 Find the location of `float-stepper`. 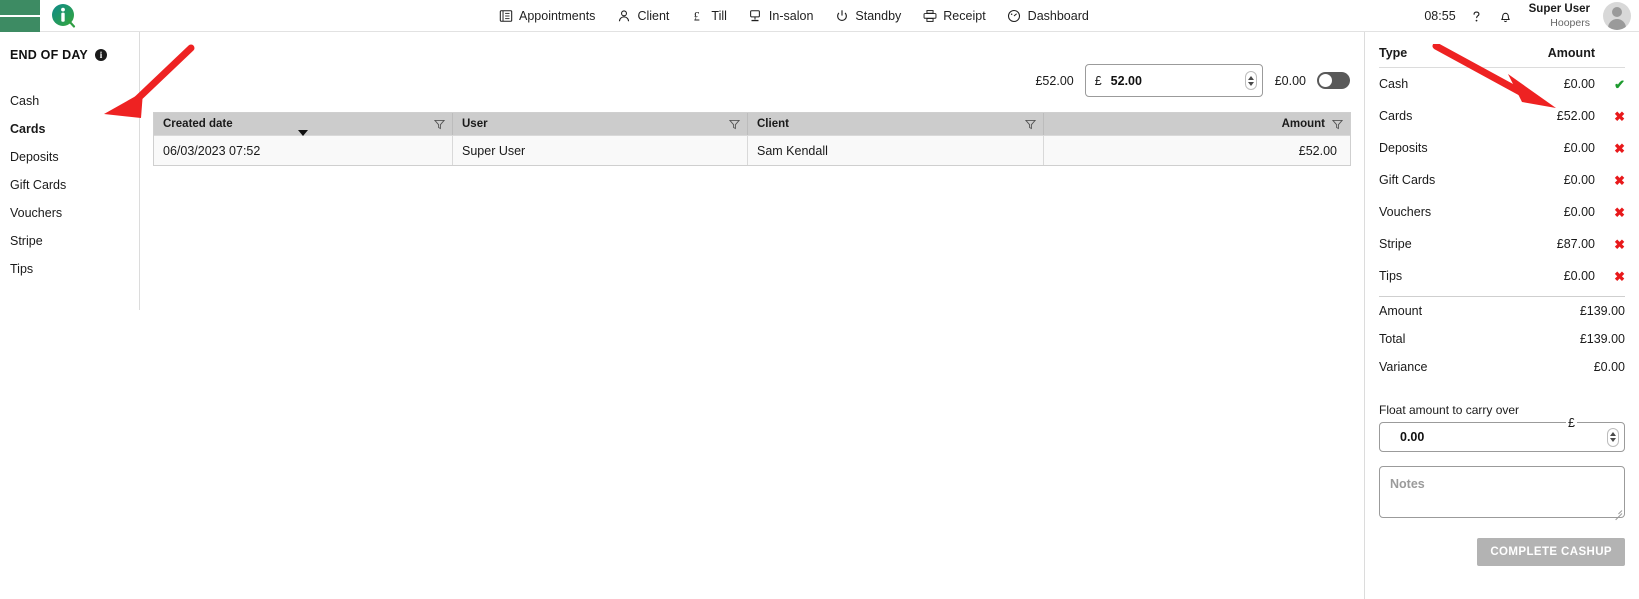

float-stepper is located at coordinates (1613, 437).